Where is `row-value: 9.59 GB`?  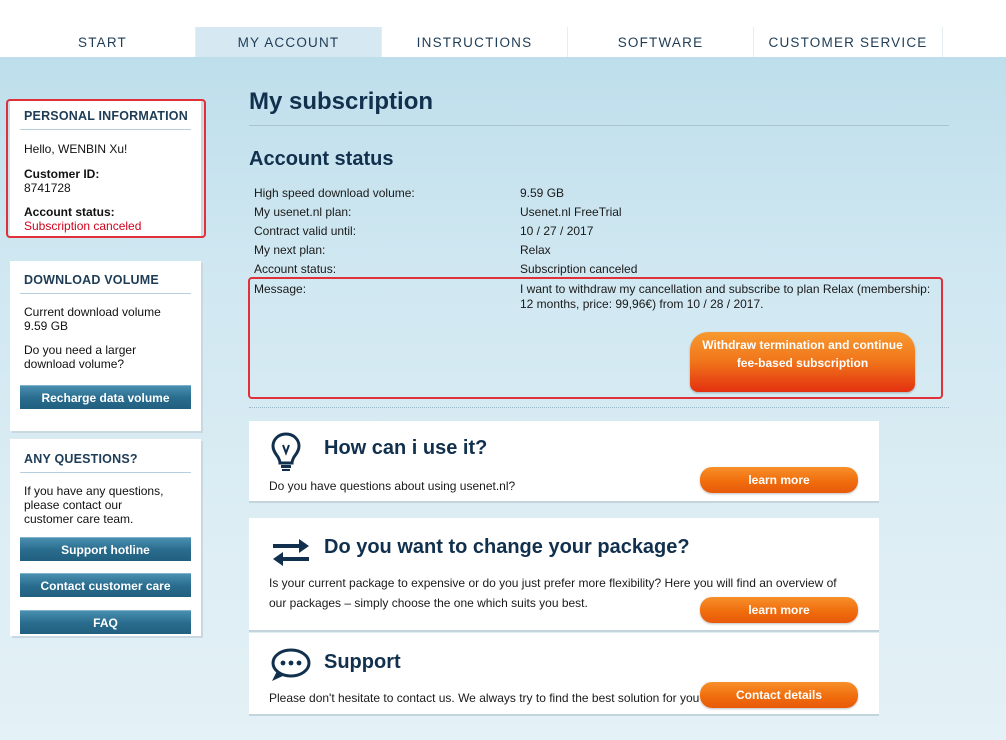 row-value: 9.59 GB is located at coordinates (542, 193).